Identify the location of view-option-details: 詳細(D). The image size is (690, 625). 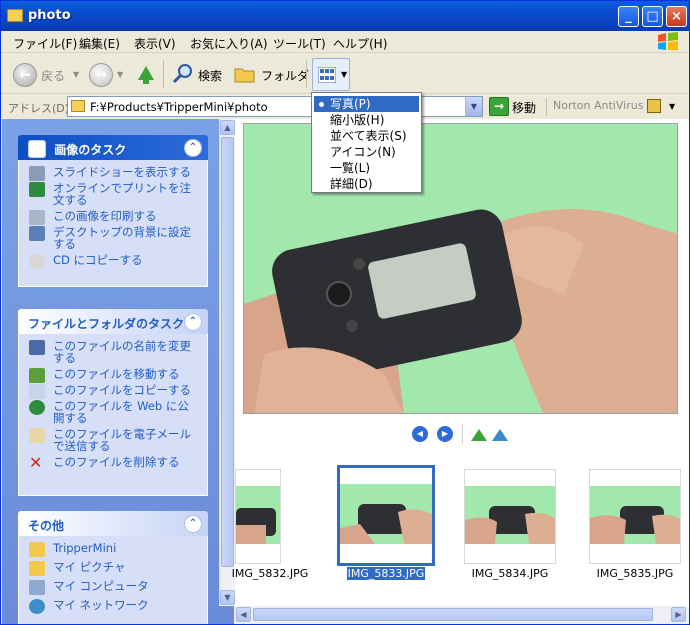
(366, 184).